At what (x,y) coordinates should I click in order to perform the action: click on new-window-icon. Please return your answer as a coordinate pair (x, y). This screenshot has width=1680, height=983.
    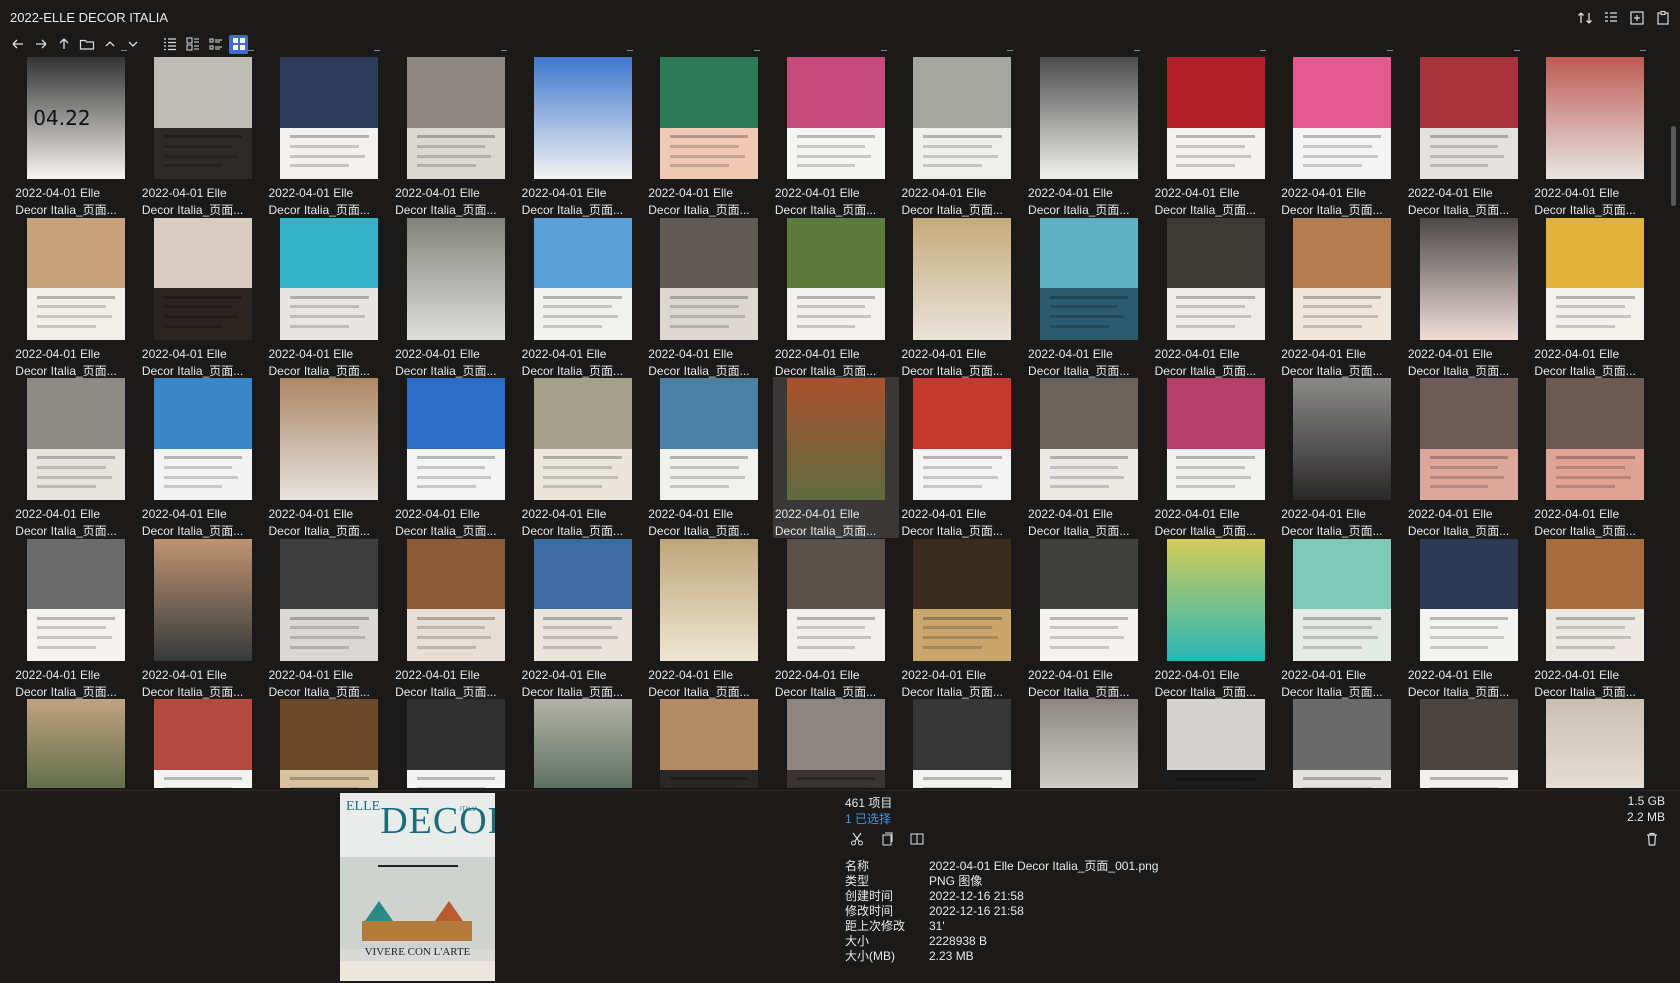
    Looking at the image, I should click on (1637, 18).